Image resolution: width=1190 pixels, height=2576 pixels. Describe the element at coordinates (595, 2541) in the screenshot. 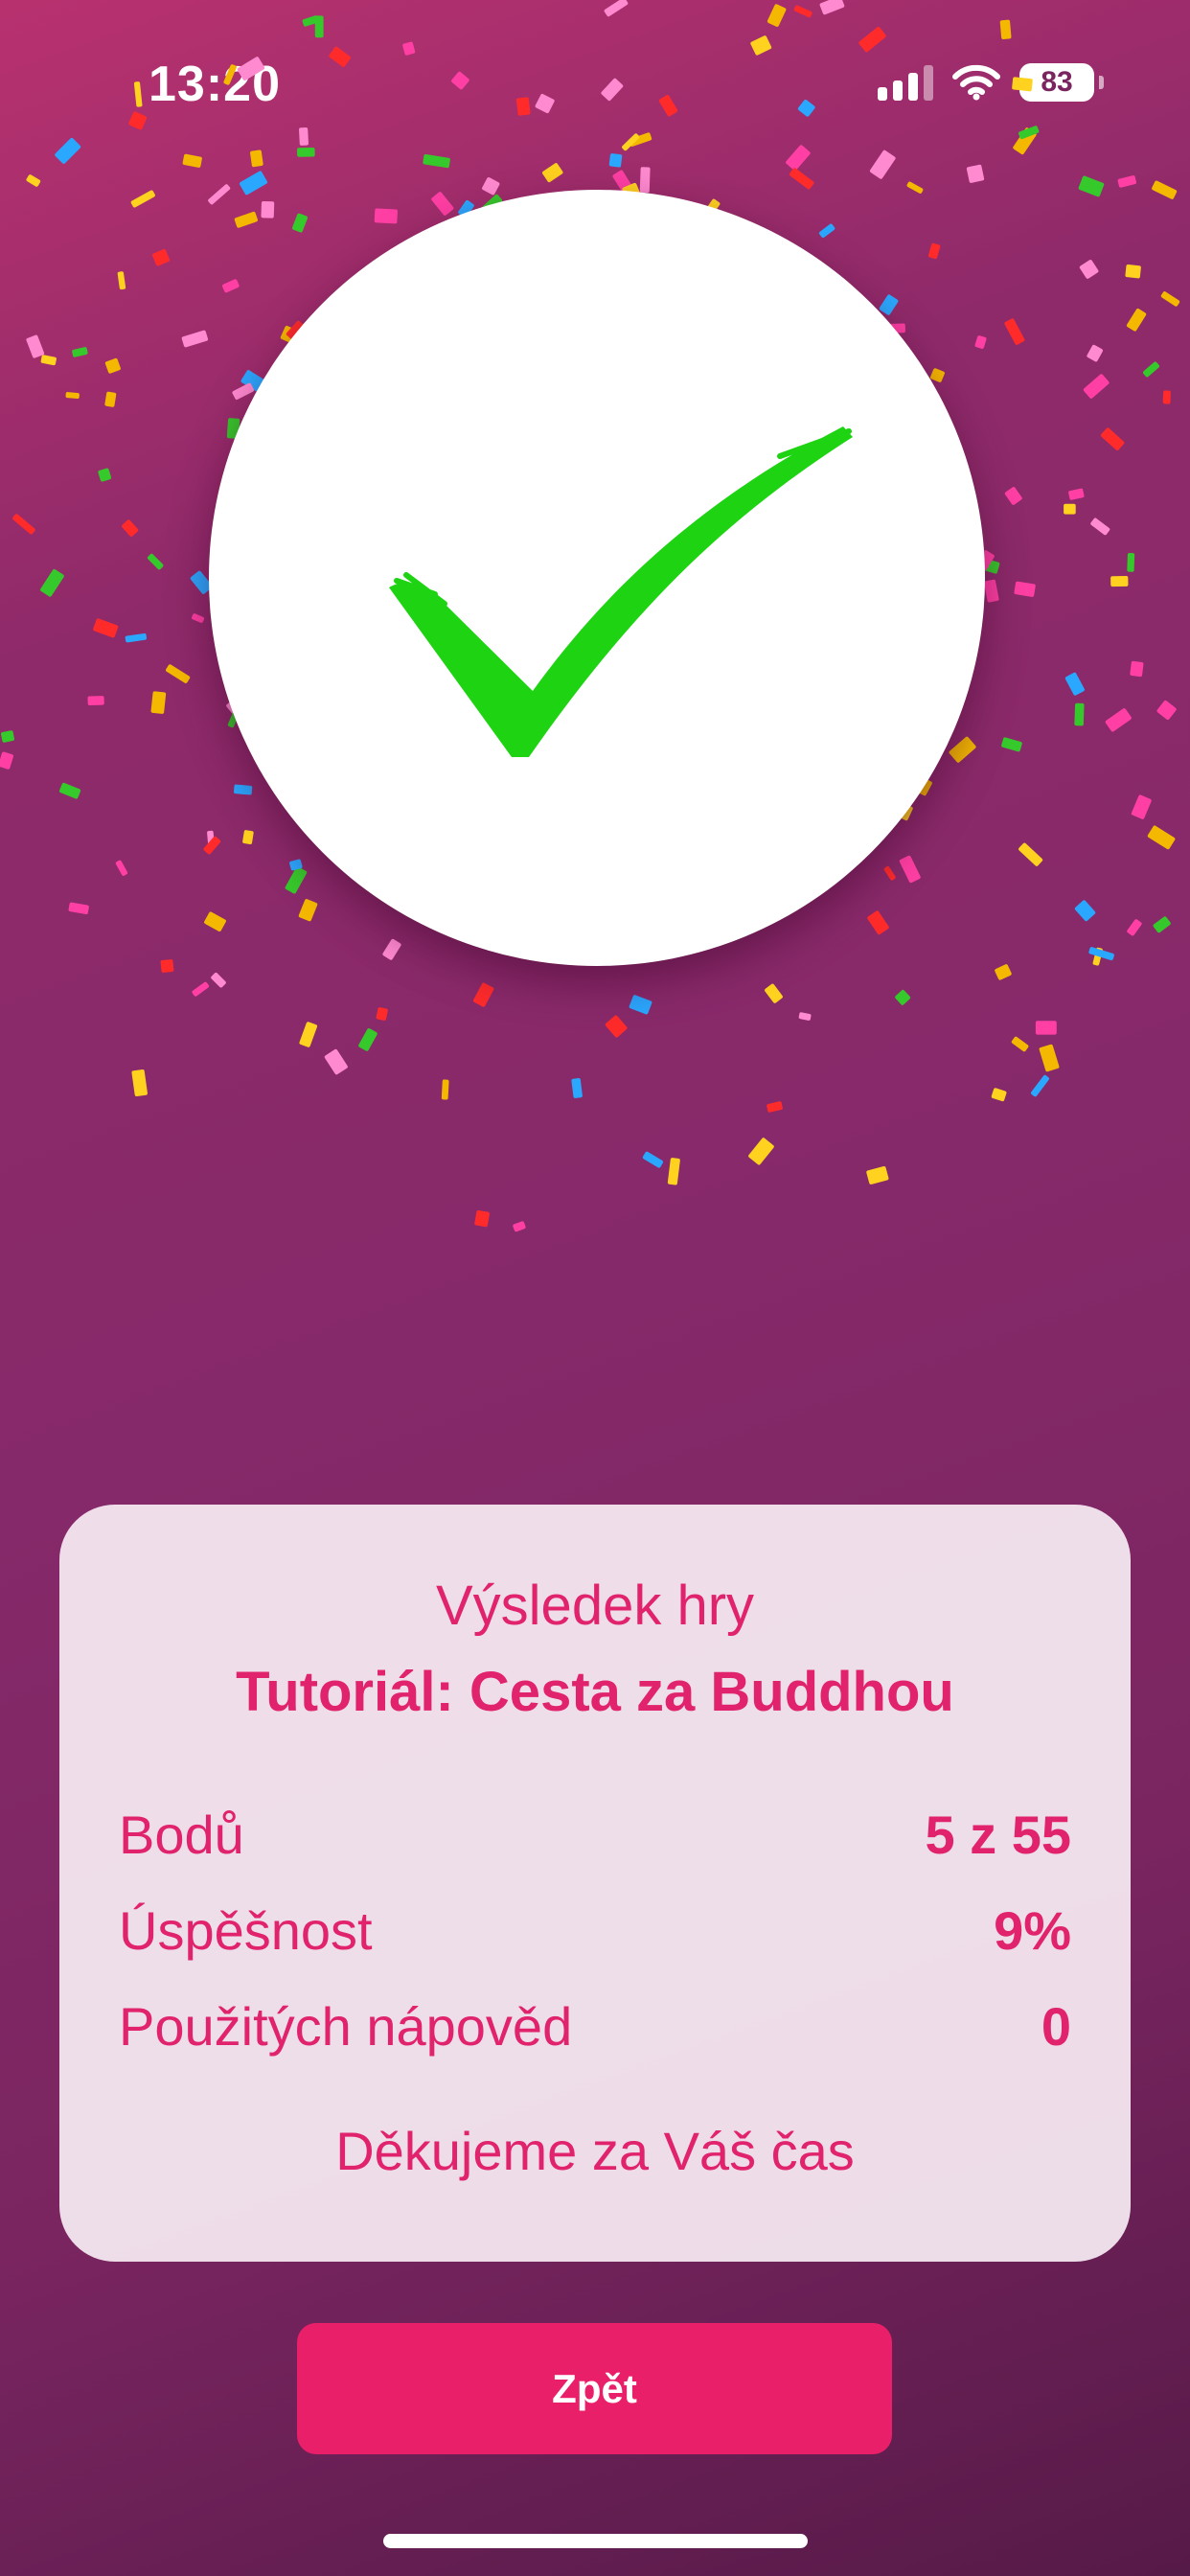

I see `home-indicator` at that location.